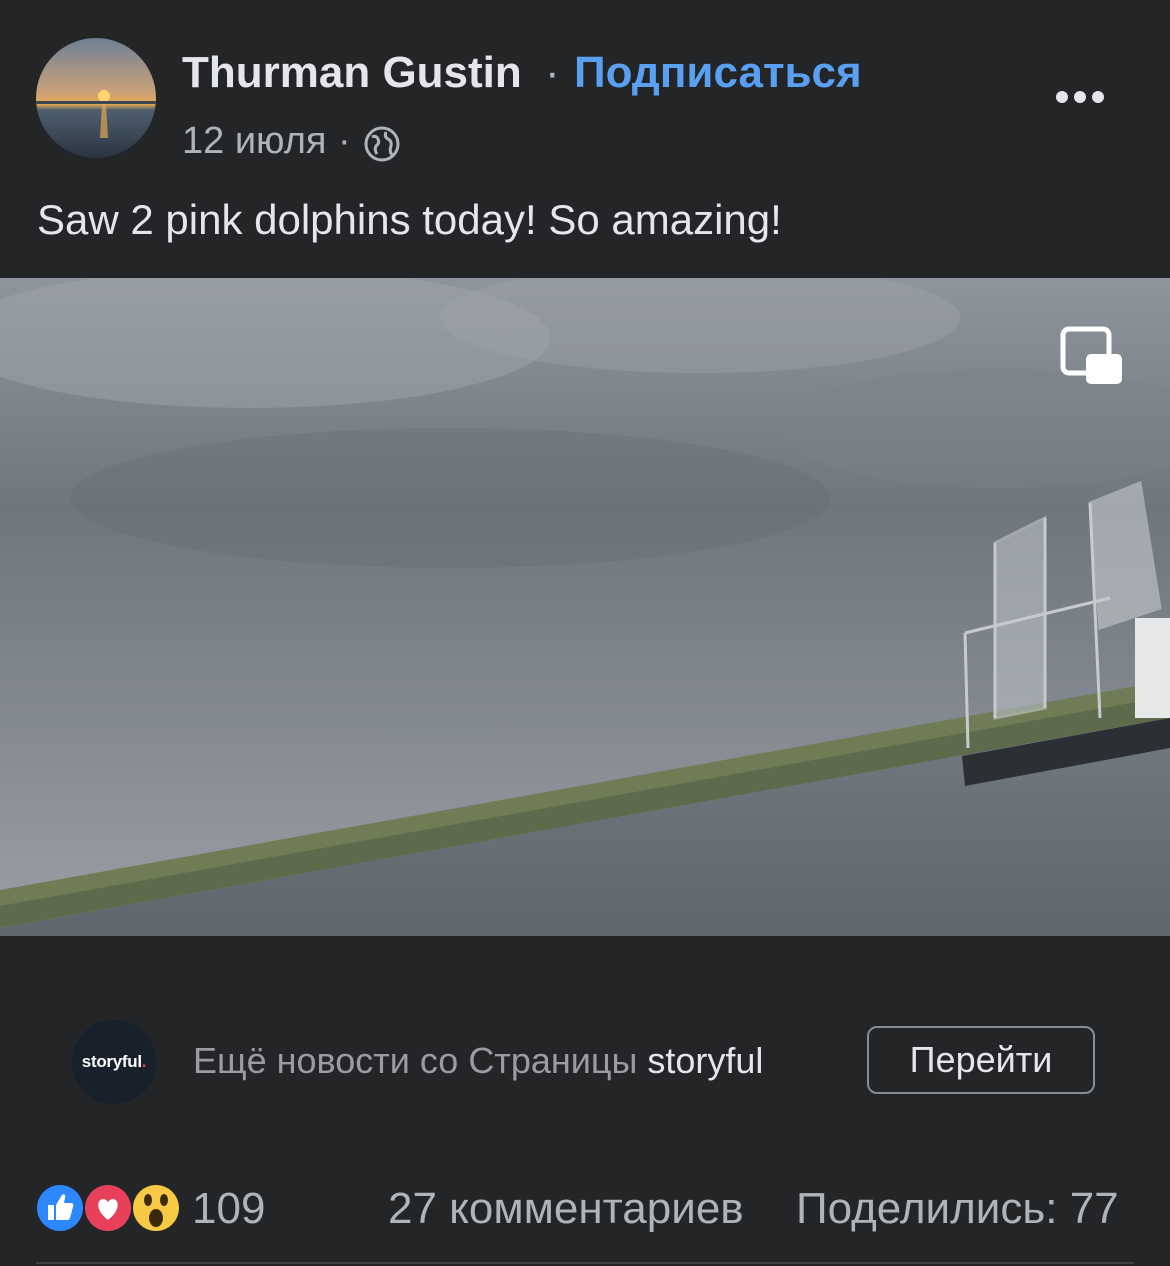 Image resolution: width=1170 pixels, height=1266 pixels. I want to click on avatar-sunset-image, so click(96, 98).